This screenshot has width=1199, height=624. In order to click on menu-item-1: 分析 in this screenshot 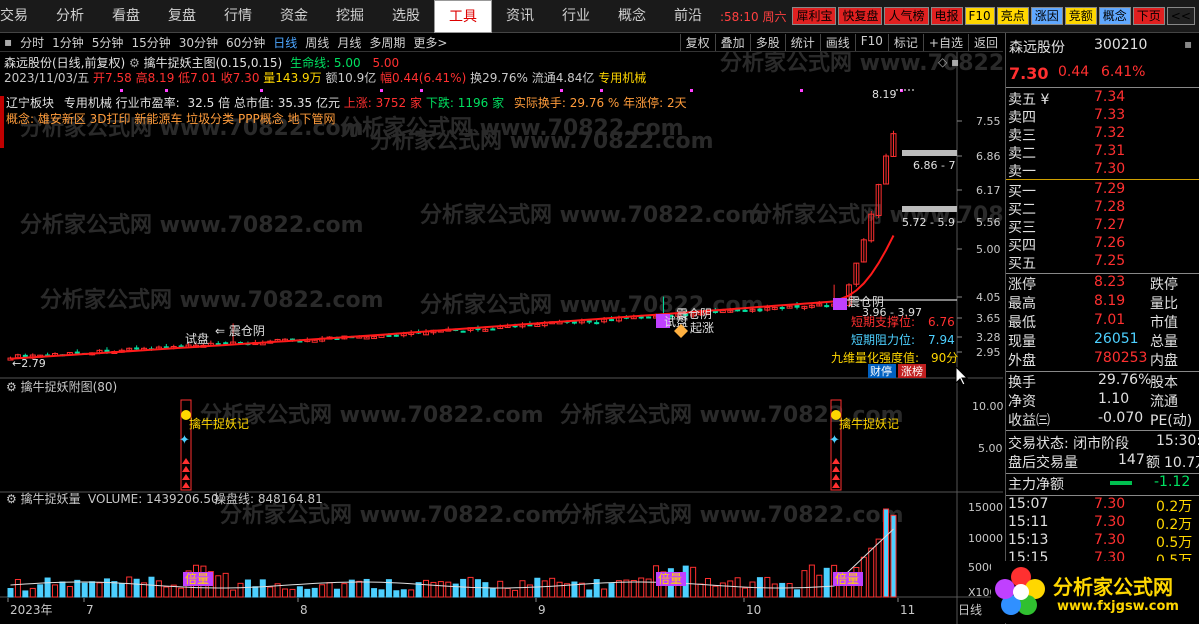, I will do `click(70, 16)`.